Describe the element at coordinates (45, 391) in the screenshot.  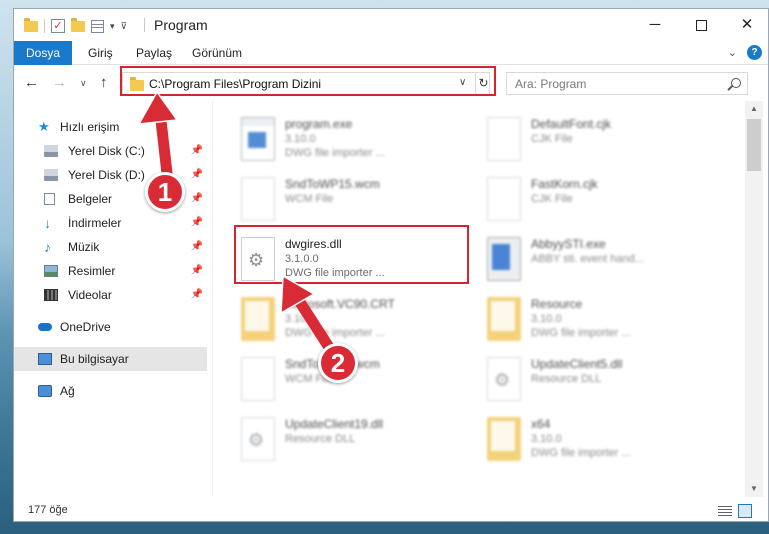
I see `network-icon` at that location.